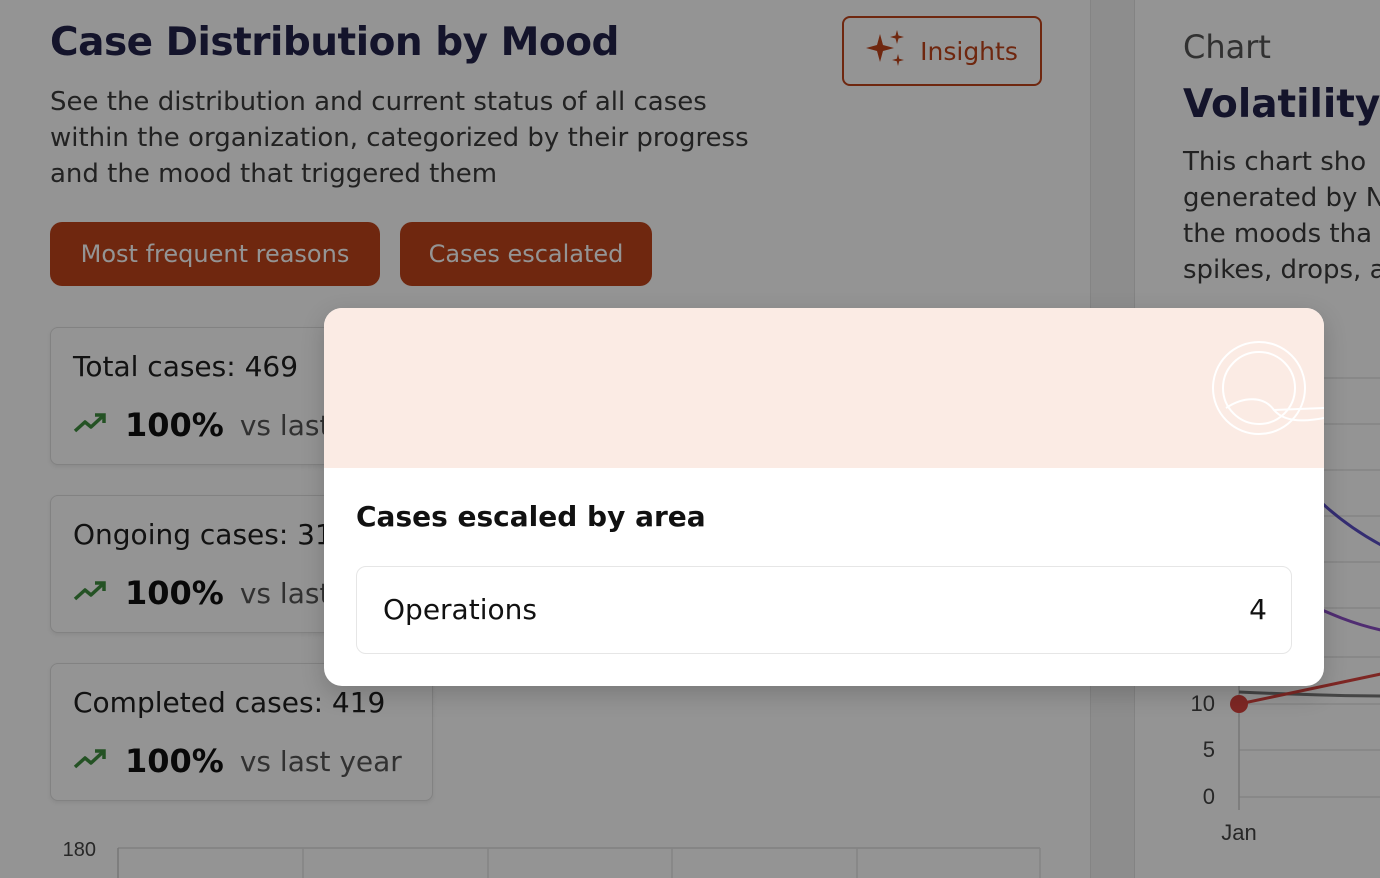 Image resolution: width=1380 pixels, height=878 pixels. What do you see at coordinates (531, 516) in the screenshot?
I see `modal-title: Cases escaled by area` at bounding box center [531, 516].